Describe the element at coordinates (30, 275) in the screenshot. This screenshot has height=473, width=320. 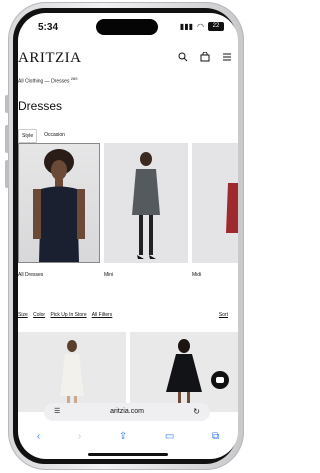
I see `category-label-all-dresses: All Dresses` at that location.